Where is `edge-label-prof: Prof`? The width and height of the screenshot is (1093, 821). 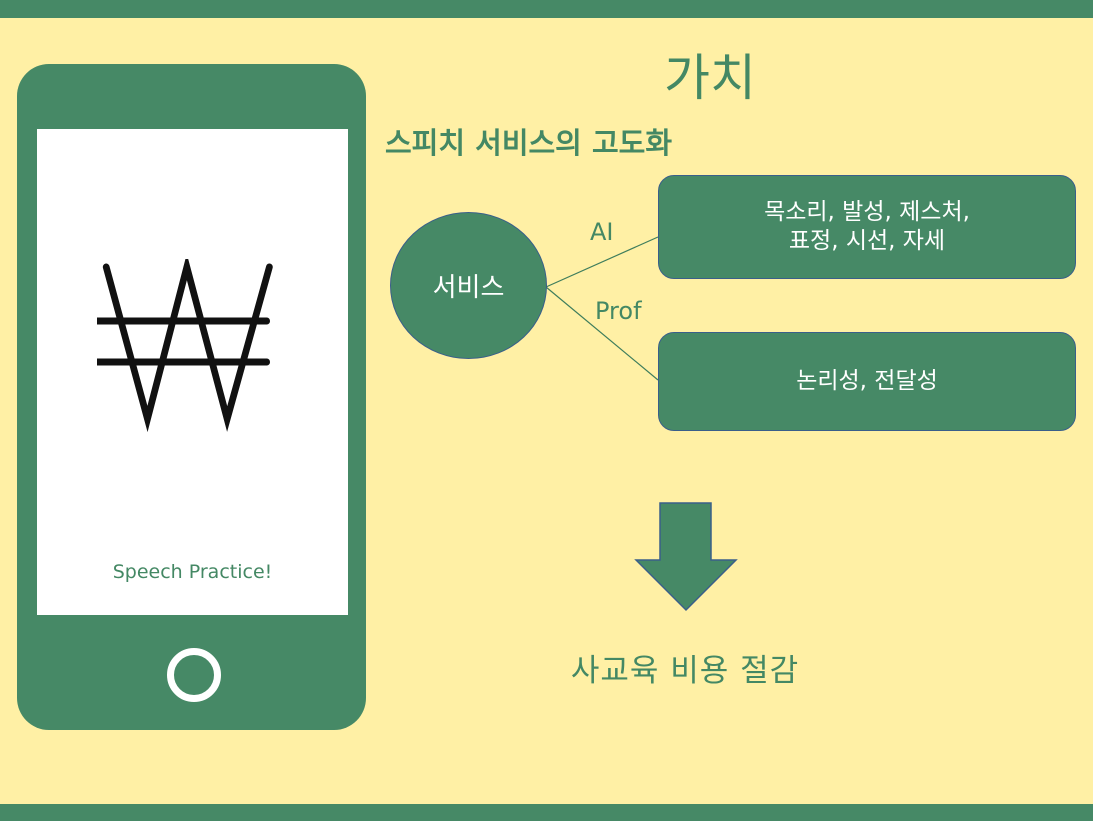
edge-label-prof: Prof is located at coordinates (618, 311).